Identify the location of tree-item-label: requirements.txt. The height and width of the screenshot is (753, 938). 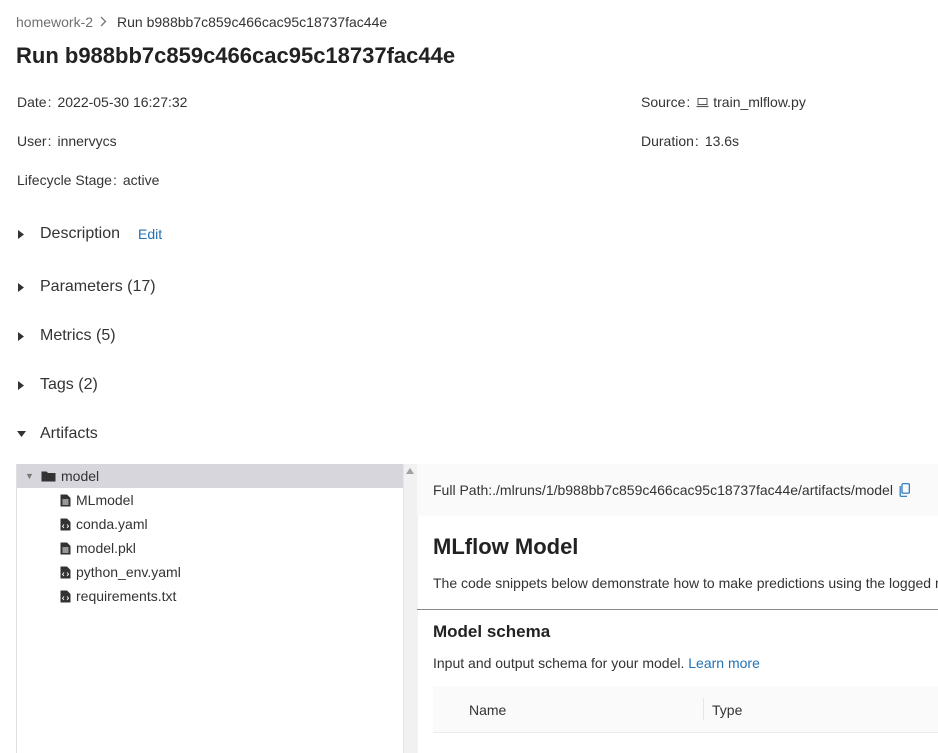
(126, 596).